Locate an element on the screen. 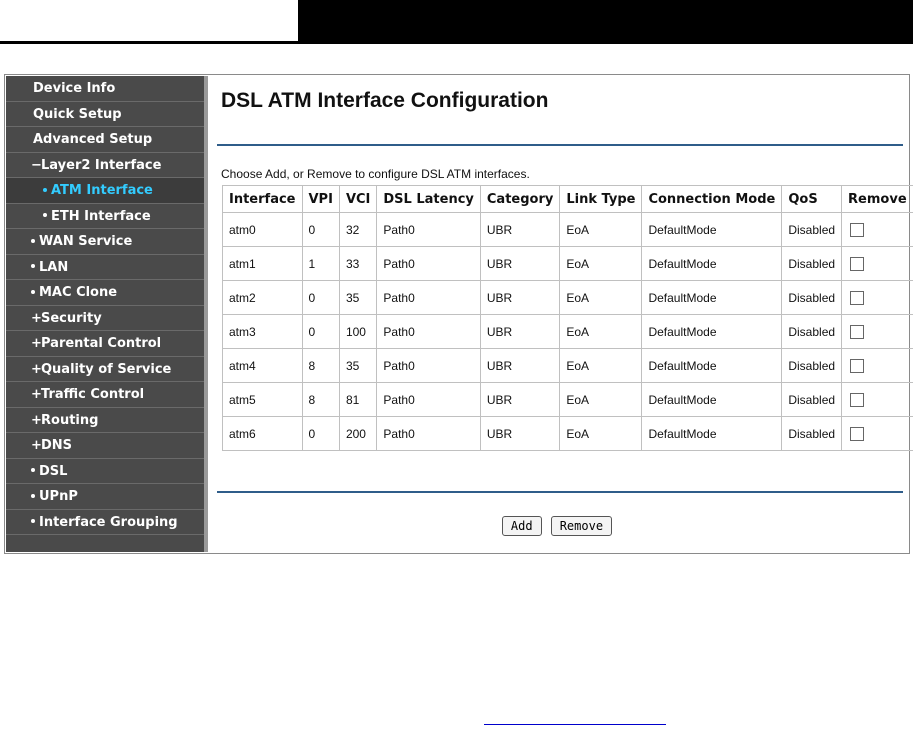  footer-link-underline is located at coordinates (575, 724).